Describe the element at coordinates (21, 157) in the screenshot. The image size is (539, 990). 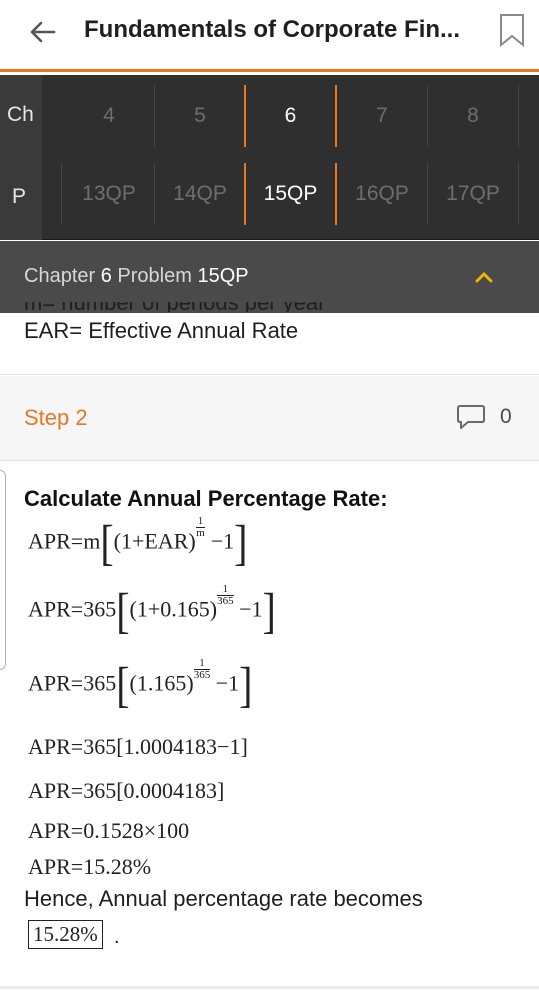
I see `selector-labels: Ch P` at that location.